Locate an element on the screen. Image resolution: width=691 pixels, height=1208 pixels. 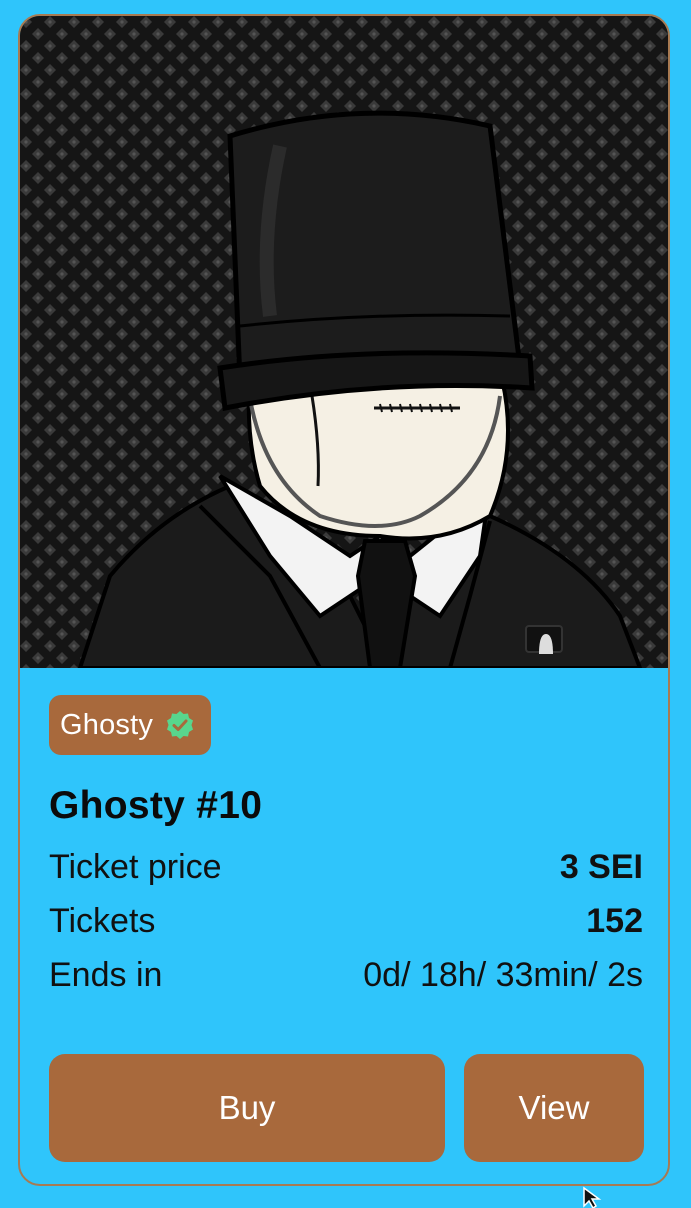
view-button: View is located at coordinates (554, 1108).